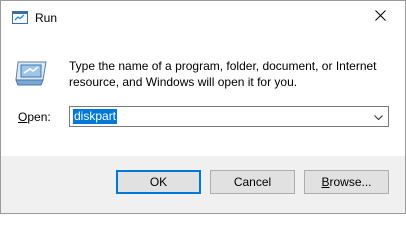 The image size is (406, 240). What do you see at coordinates (325, 182) in the screenshot?
I see `browse-mnemonic: B` at bounding box center [325, 182].